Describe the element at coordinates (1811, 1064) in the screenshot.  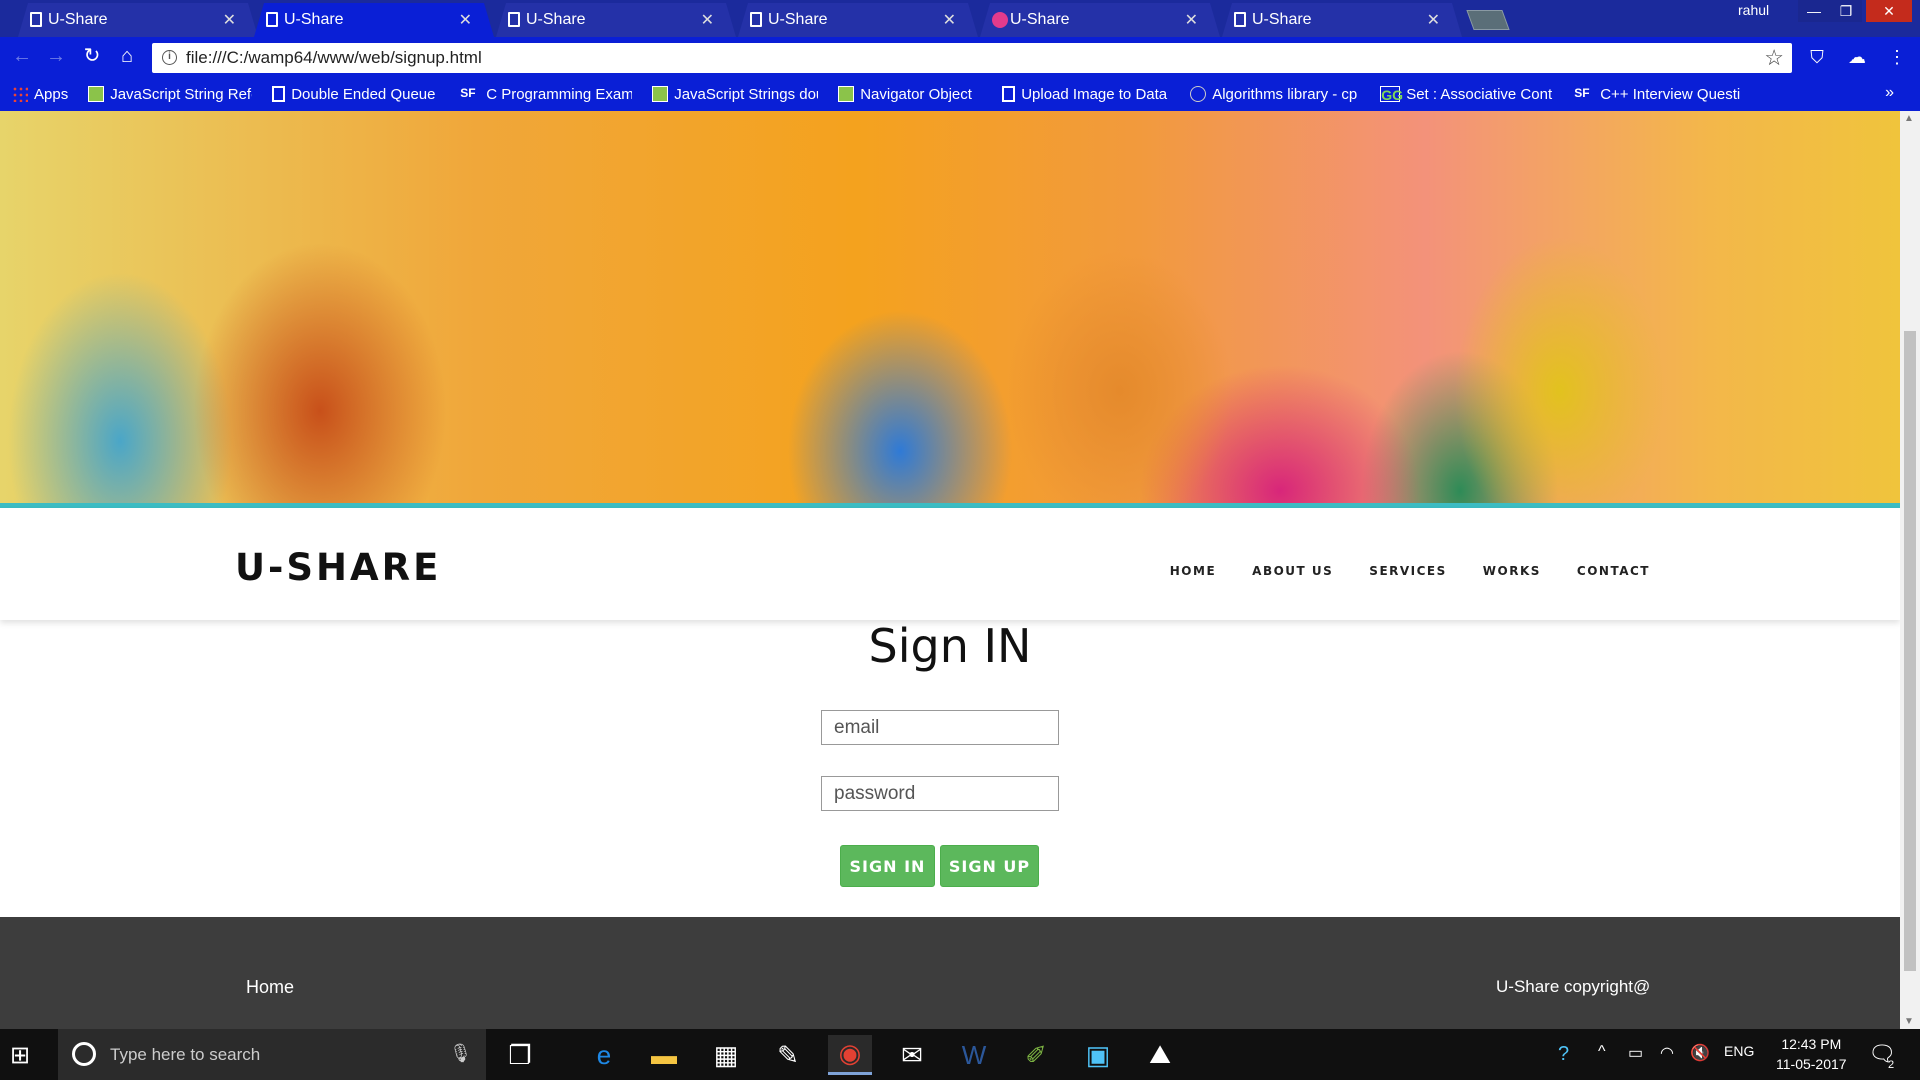
I see `clock-date: 11-05-2017` at that location.